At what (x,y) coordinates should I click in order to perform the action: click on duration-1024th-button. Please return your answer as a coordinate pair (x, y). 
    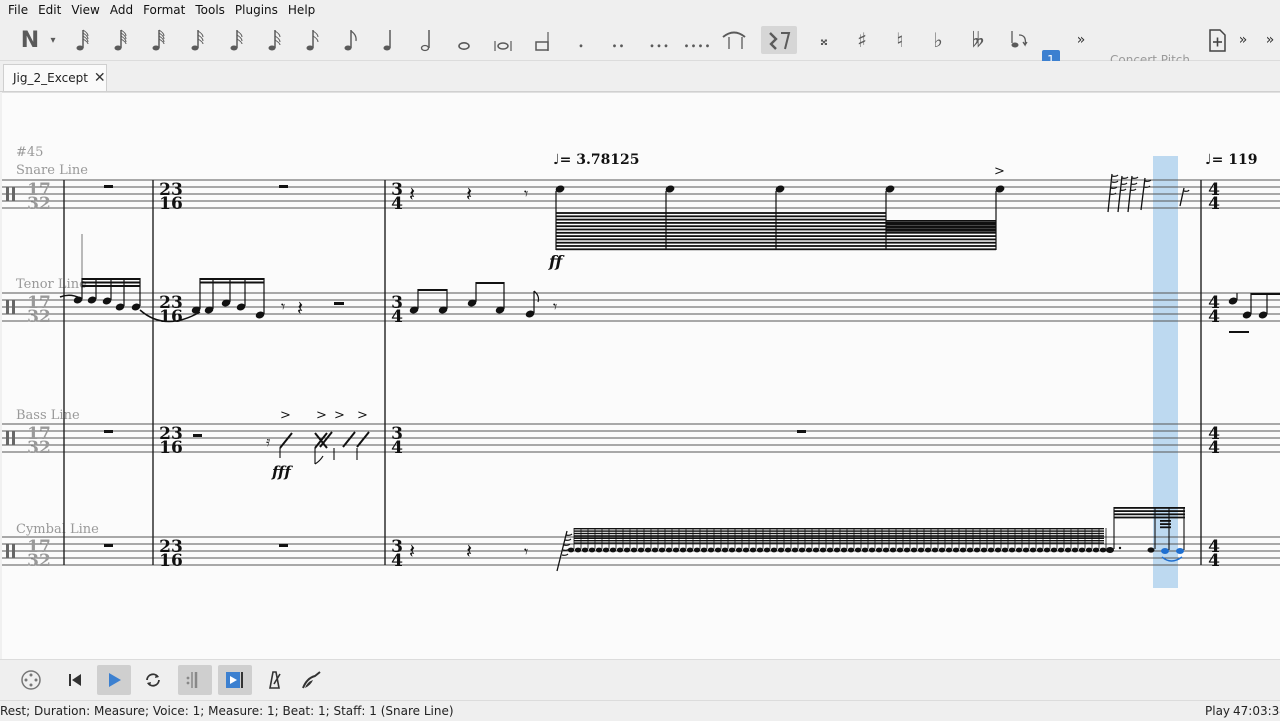
    Looking at the image, I should click on (82, 40).